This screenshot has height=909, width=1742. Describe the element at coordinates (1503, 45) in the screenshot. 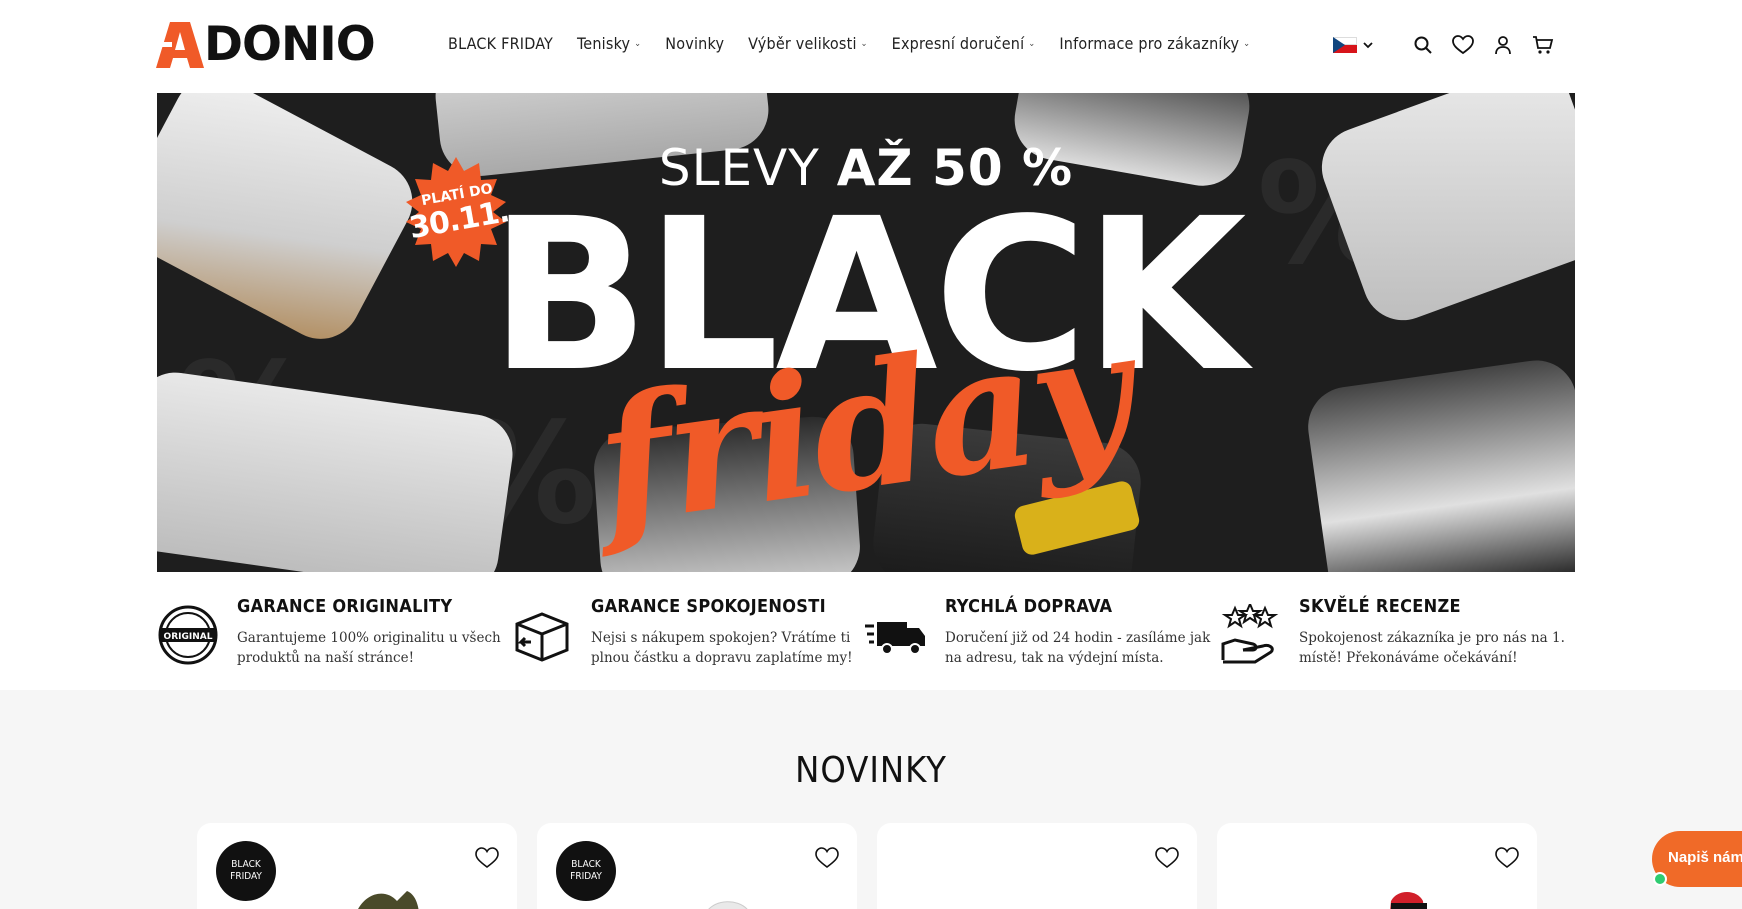

I see `user-icon` at that location.